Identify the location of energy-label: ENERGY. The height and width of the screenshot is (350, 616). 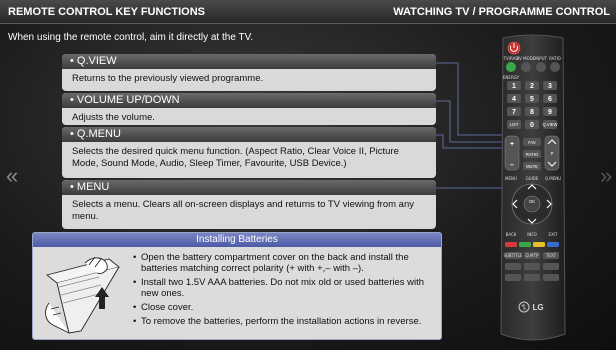
(511, 77).